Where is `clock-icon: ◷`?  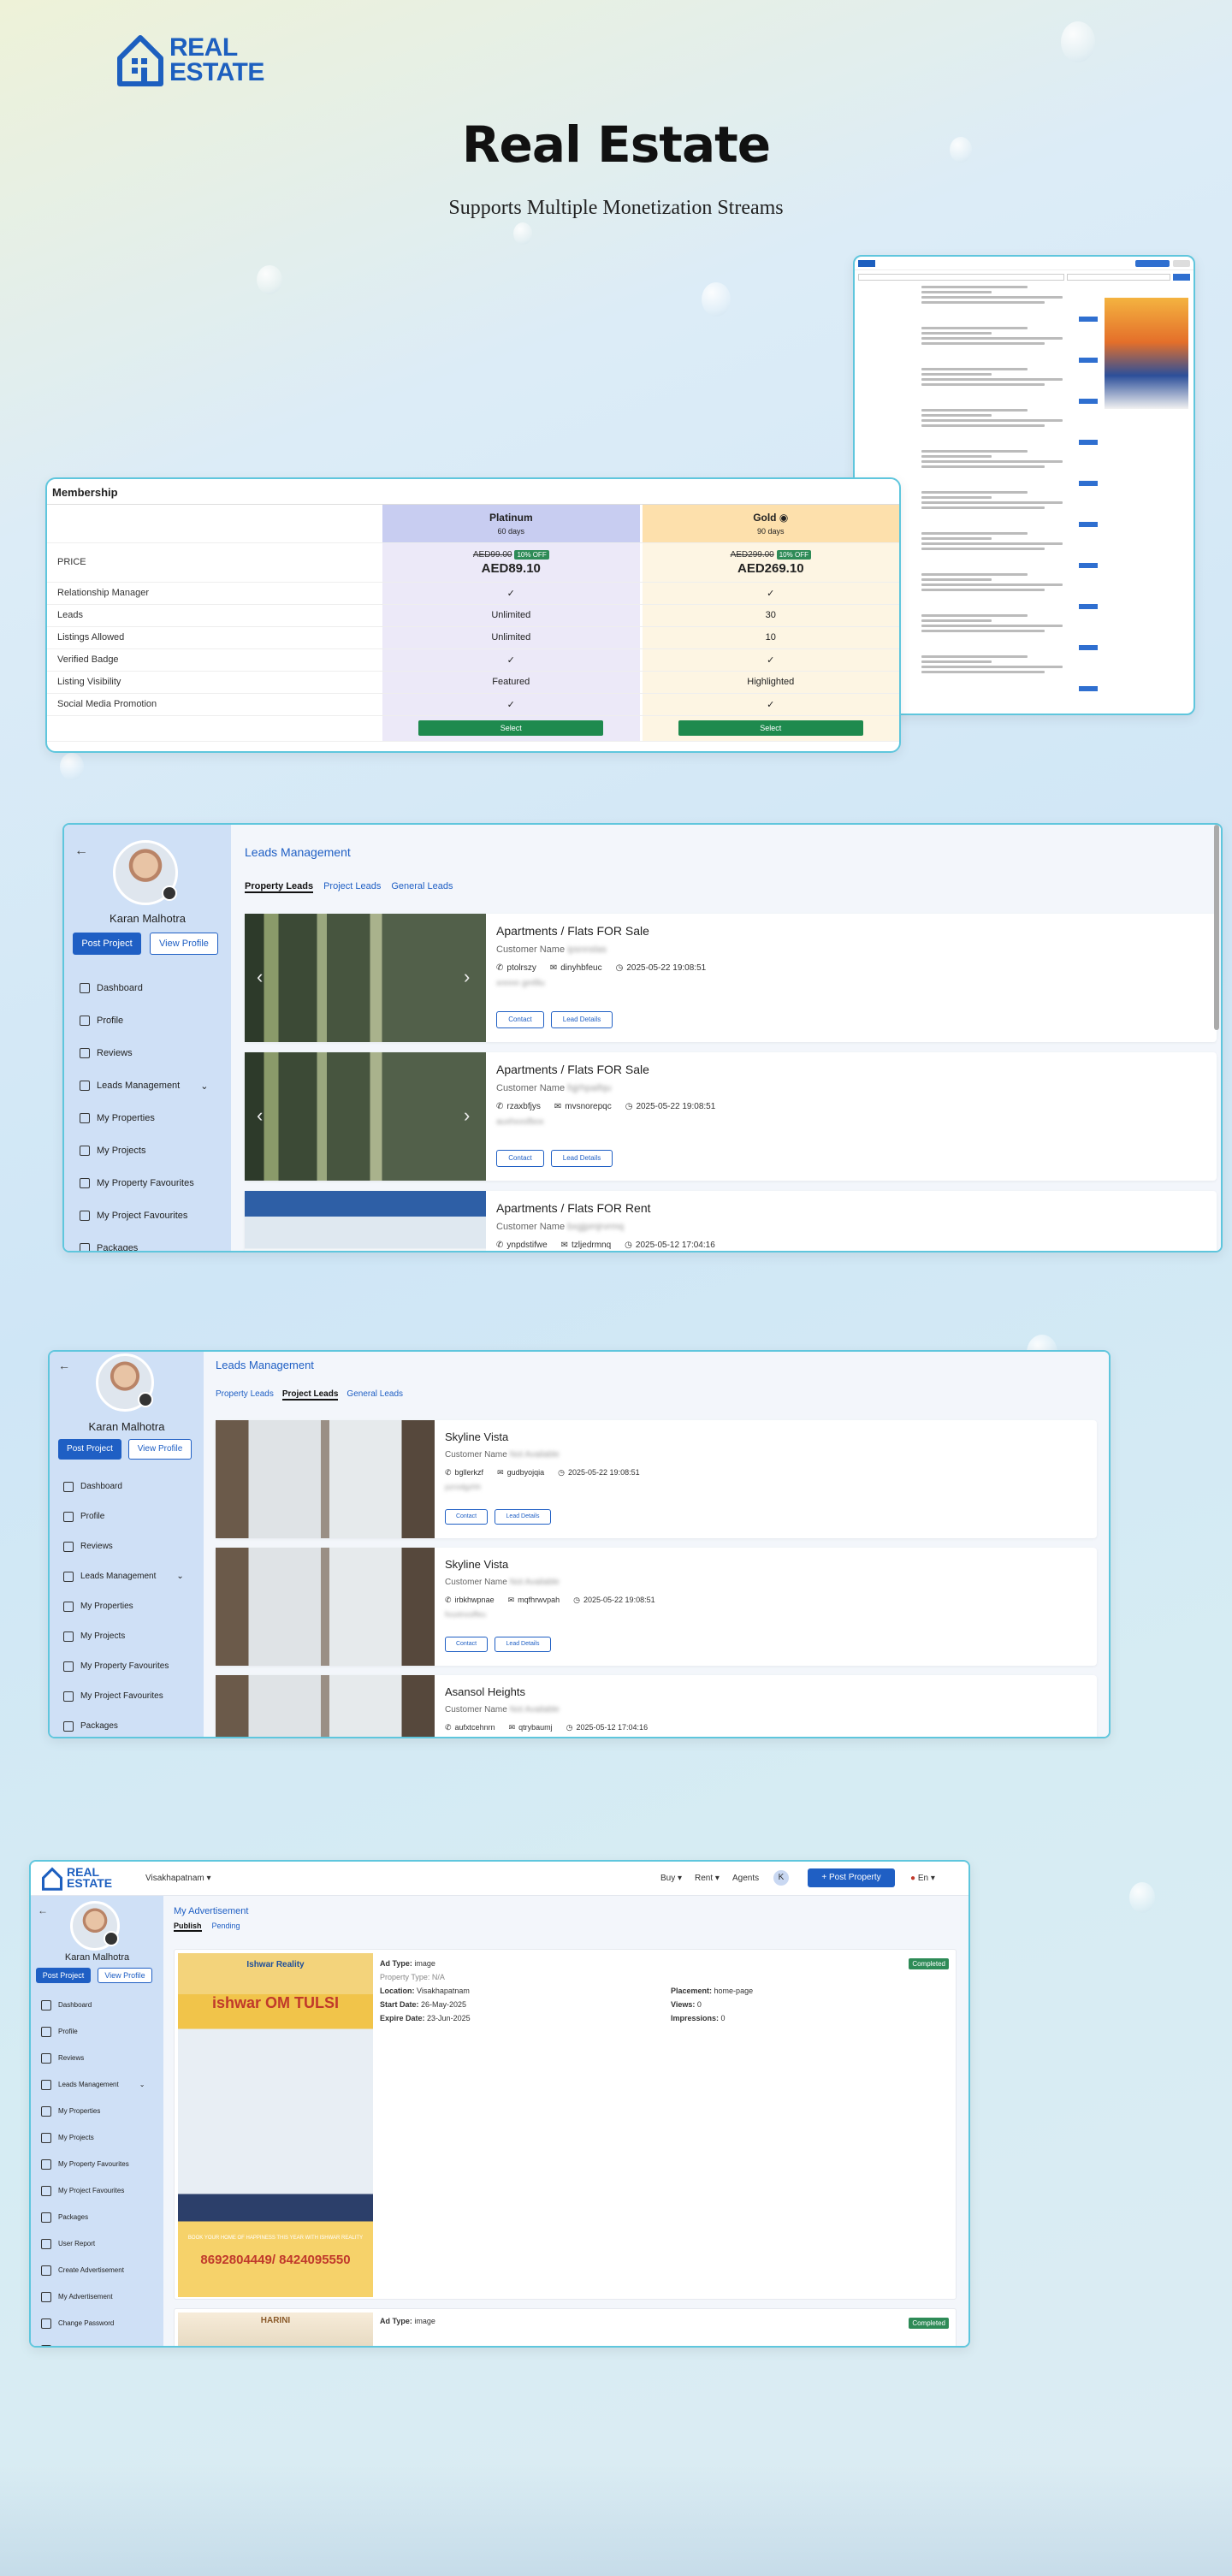
clock-icon: ◷ is located at coordinates (577, 1600).